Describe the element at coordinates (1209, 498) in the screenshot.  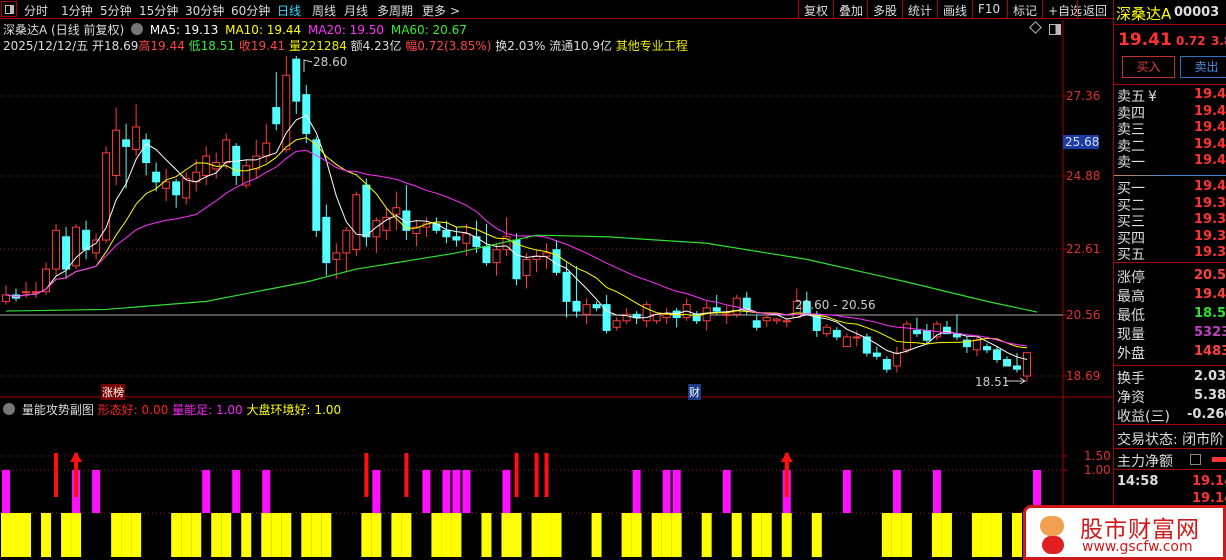
I see `tick-price: 19.14` at that location.